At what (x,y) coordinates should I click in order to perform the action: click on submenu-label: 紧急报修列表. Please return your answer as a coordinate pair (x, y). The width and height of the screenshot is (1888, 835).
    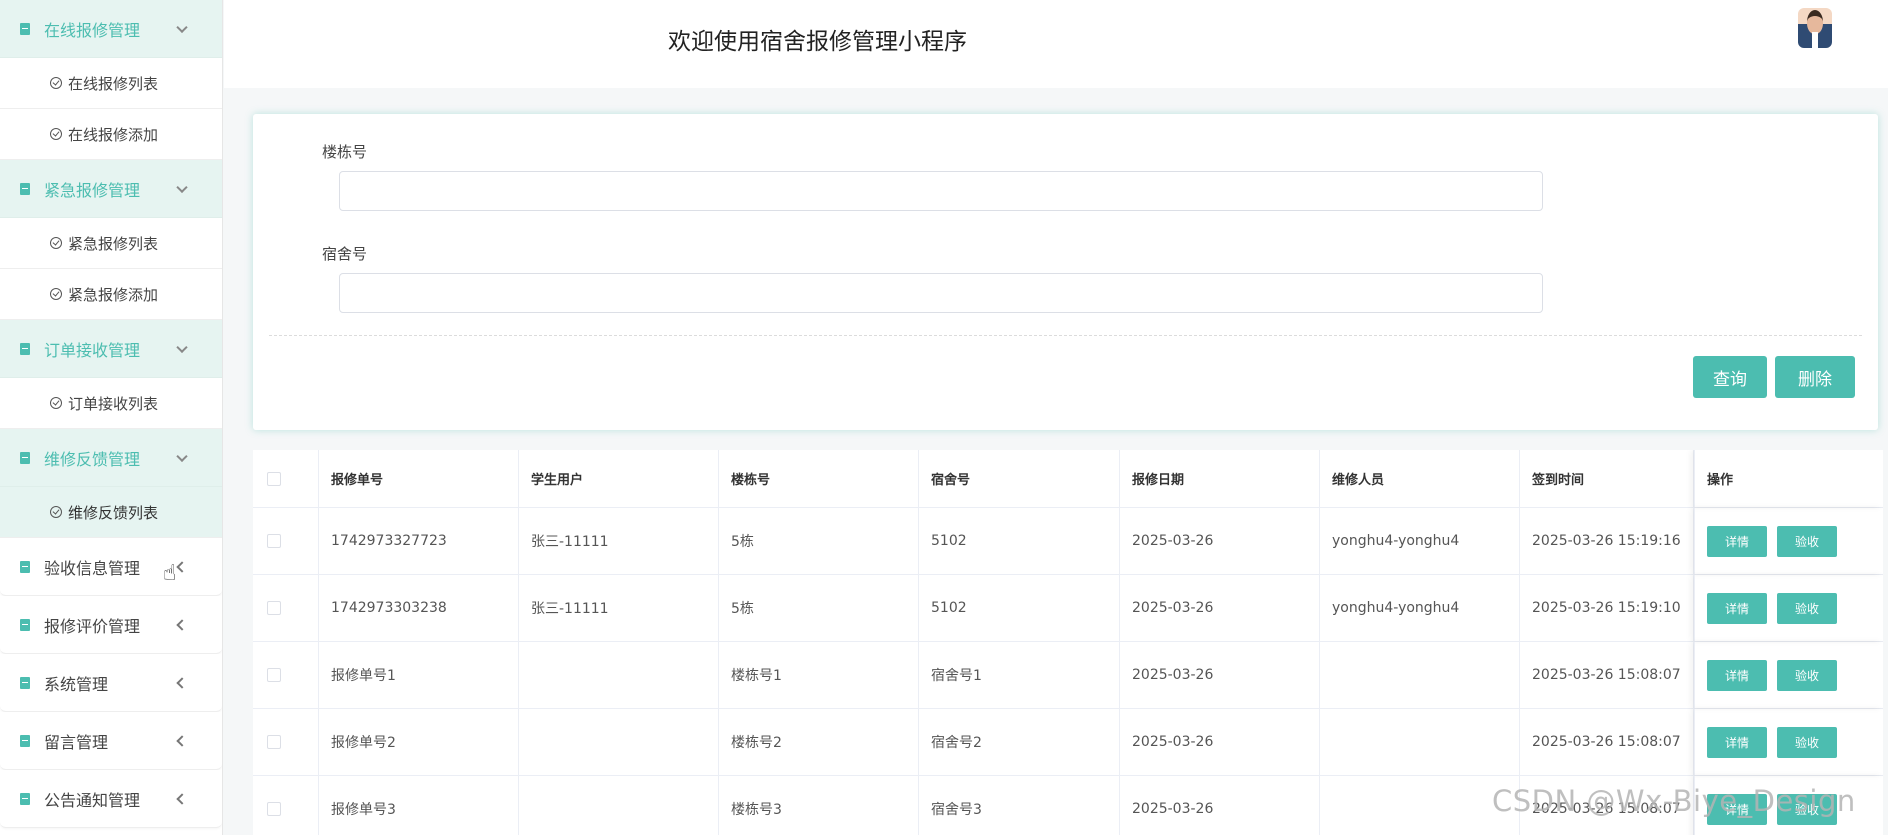
    Looking at the image, I should click on (113, 243).